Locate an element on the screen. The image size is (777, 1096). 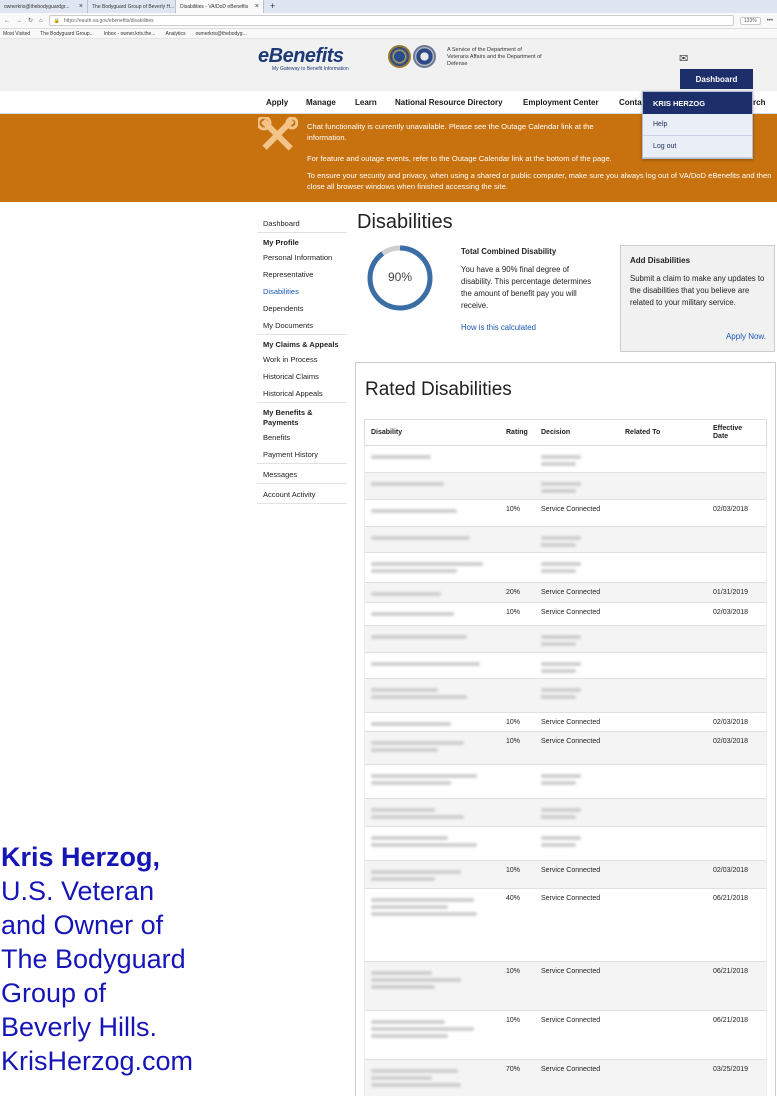
alert-text: information. is located at coordinates (327, 137).